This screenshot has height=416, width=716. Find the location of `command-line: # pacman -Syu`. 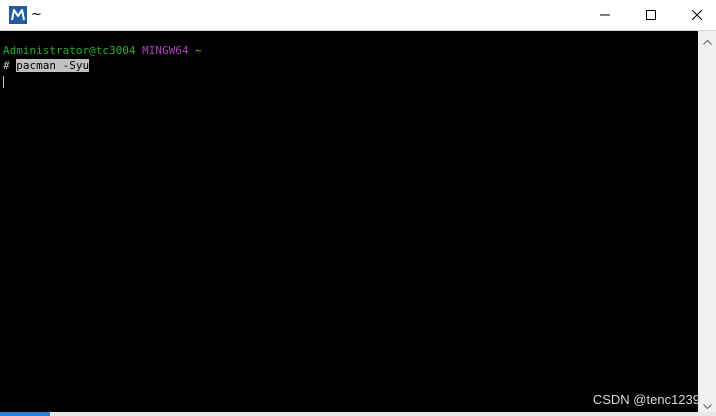

command-line: # pacman -Syu is located at coordinates (46, 65).